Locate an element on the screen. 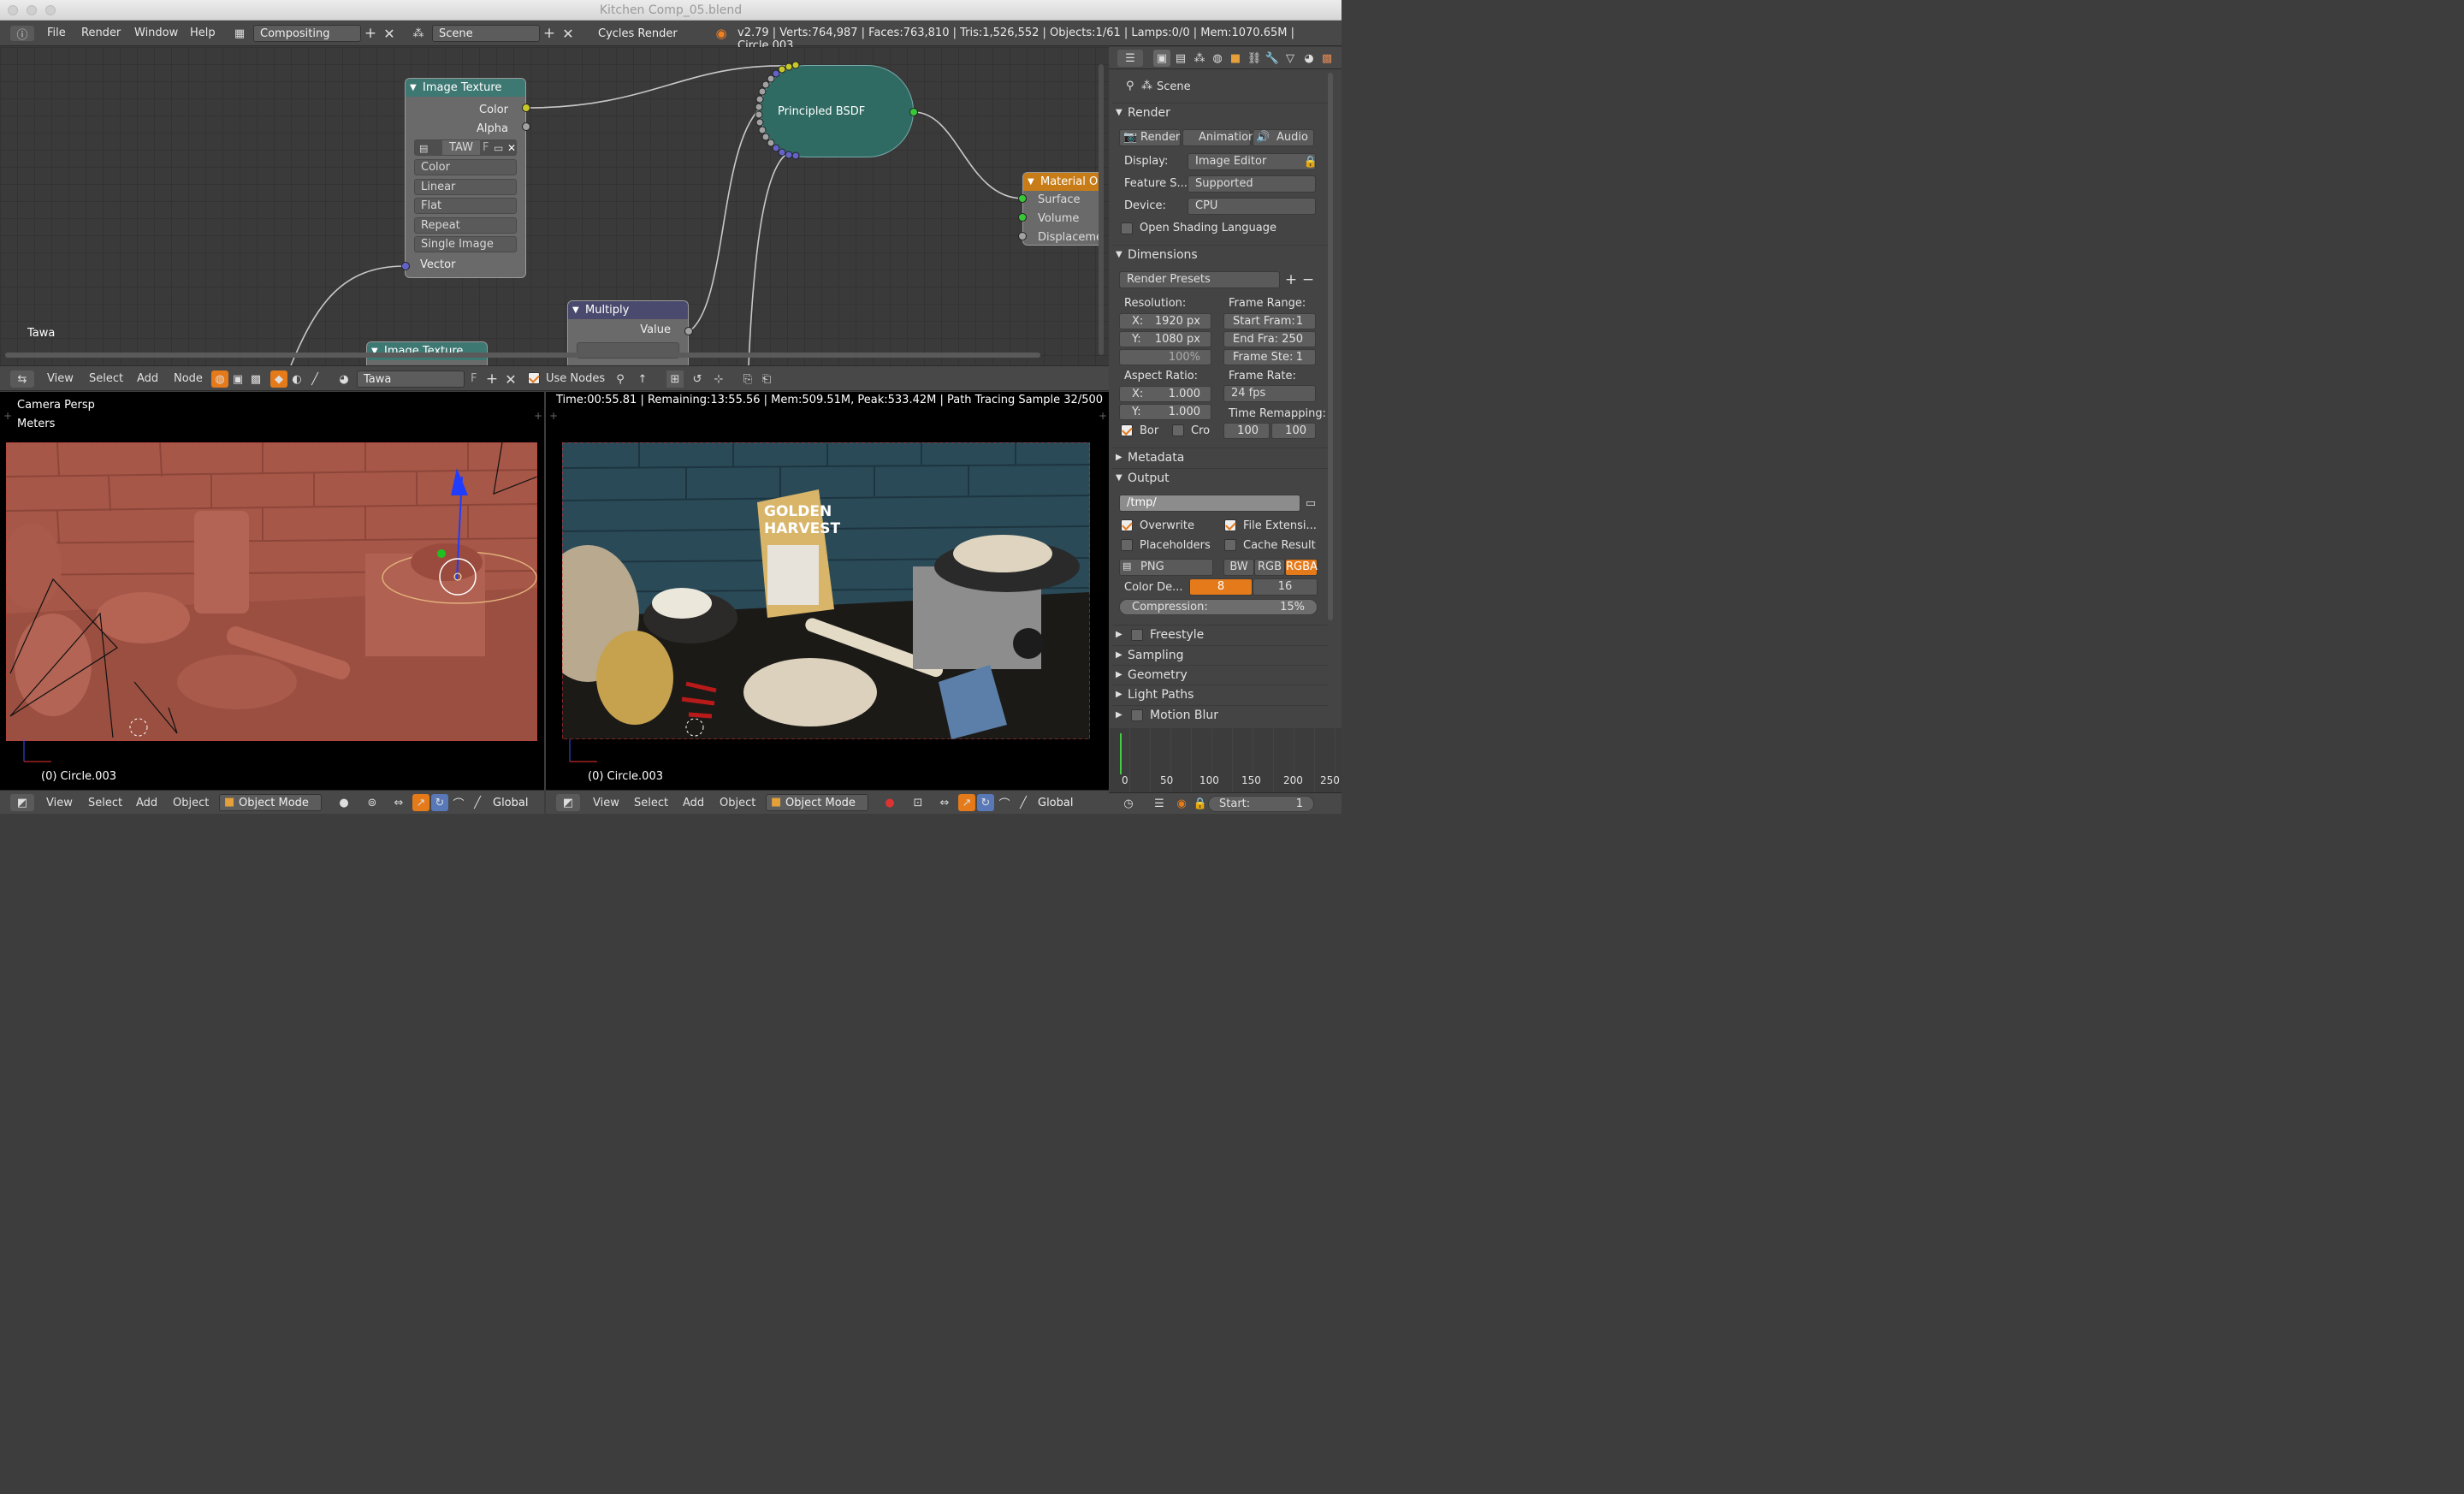  metadata-panel-header: ▶ Metadata is located at coordinates (1220, 457).